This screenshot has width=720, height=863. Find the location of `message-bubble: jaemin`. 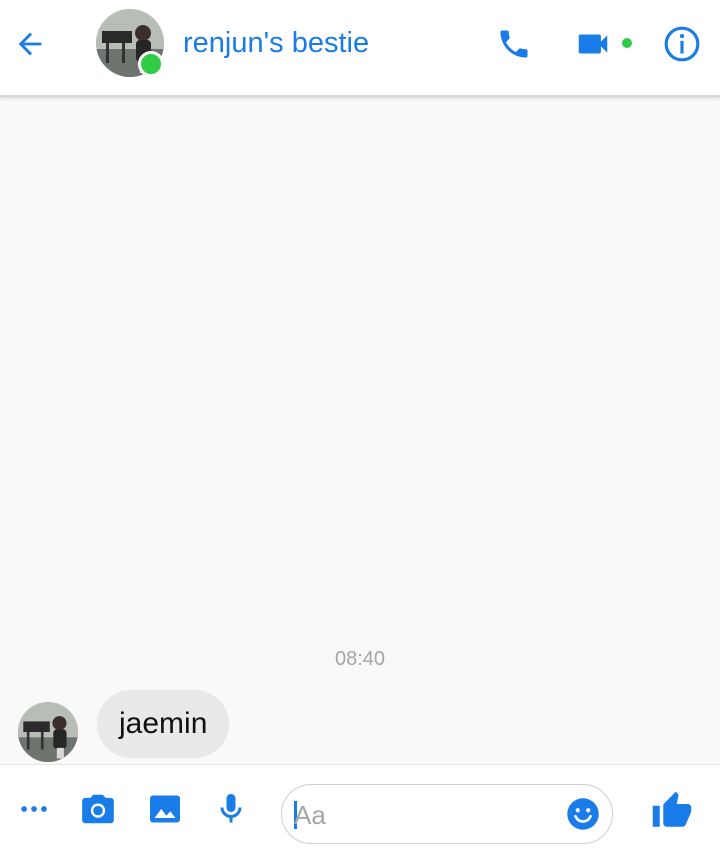

message-bubble: jaemin is located at coordinates (163, 724).